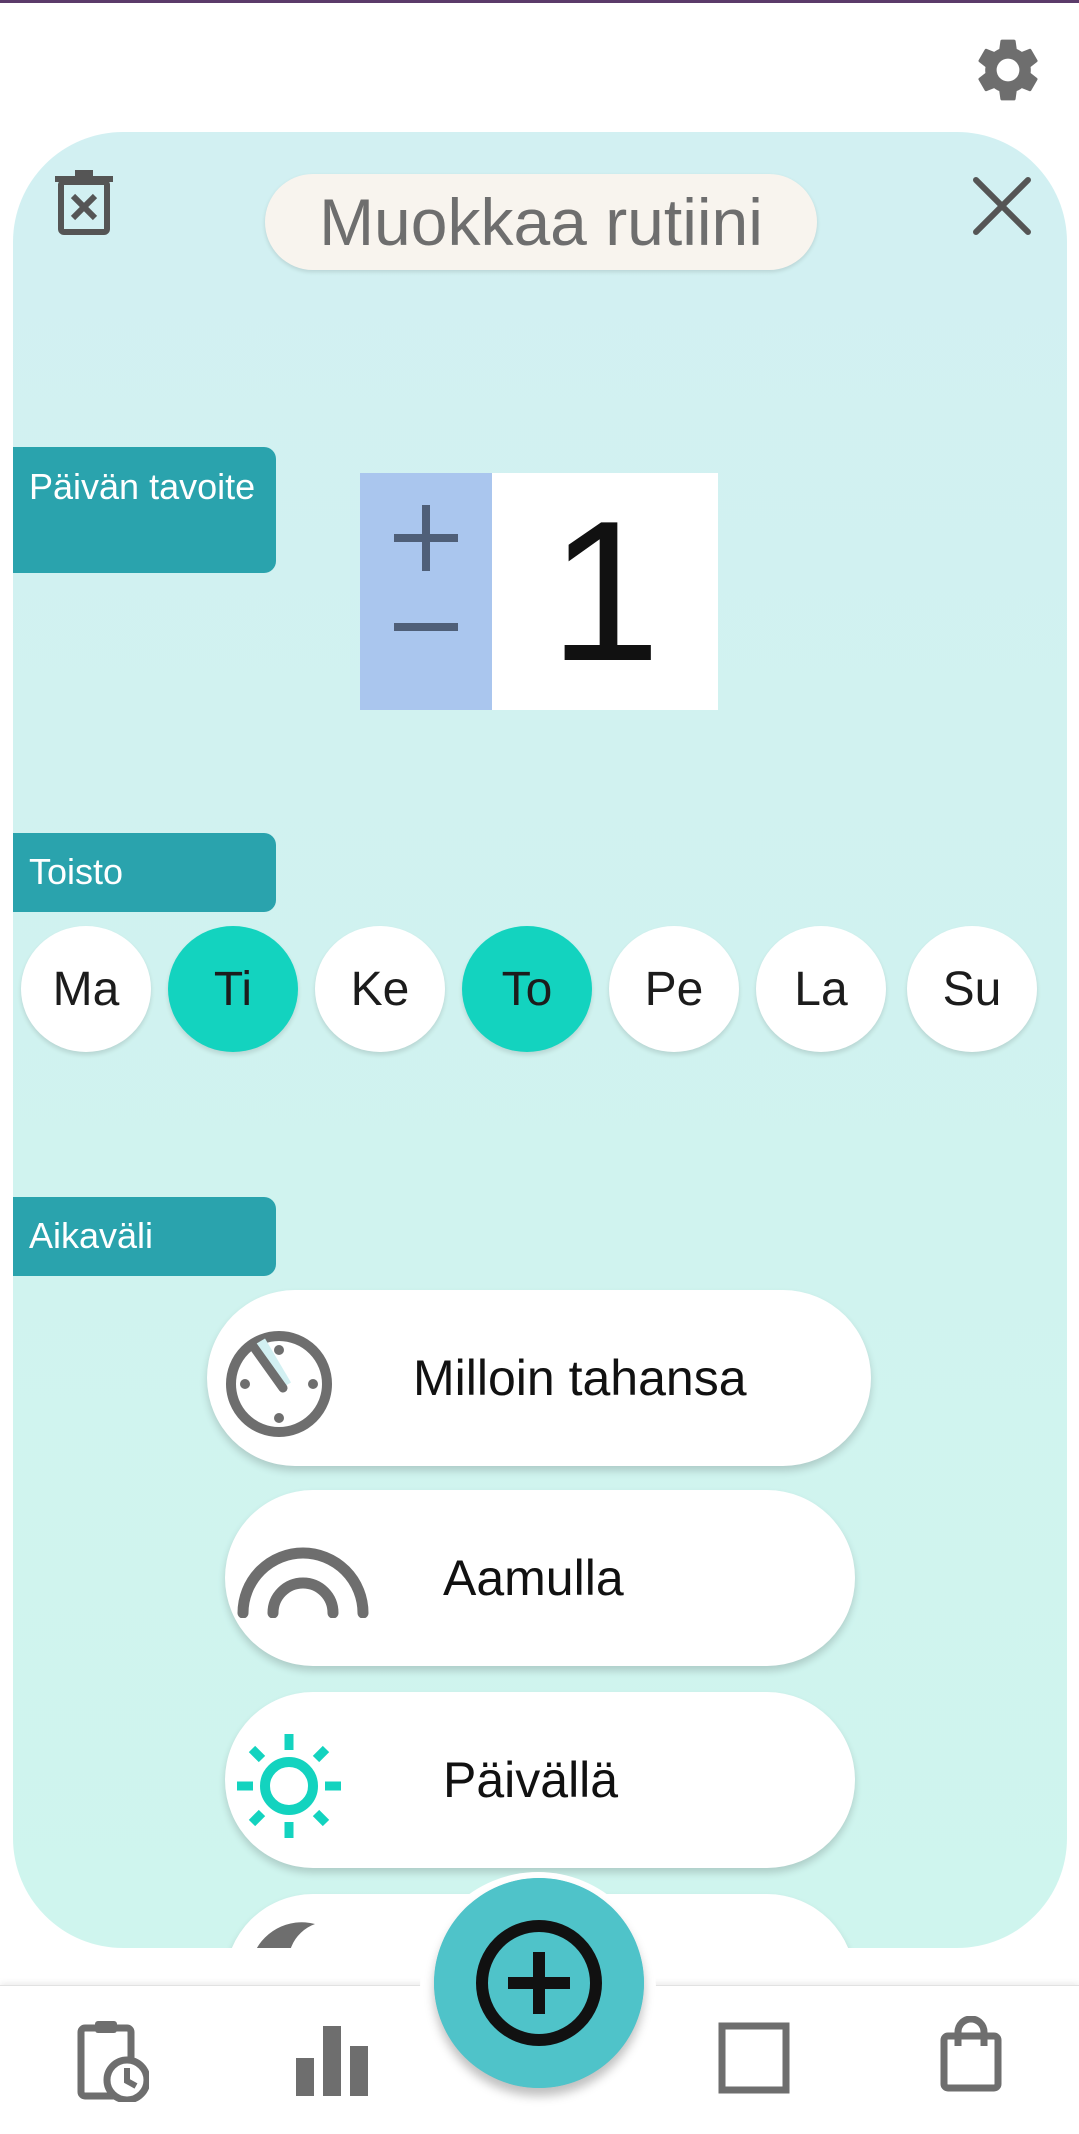 This screenshot has height=2134, width=1079. I want to click on day-fri: Pe, so click(674, 989).